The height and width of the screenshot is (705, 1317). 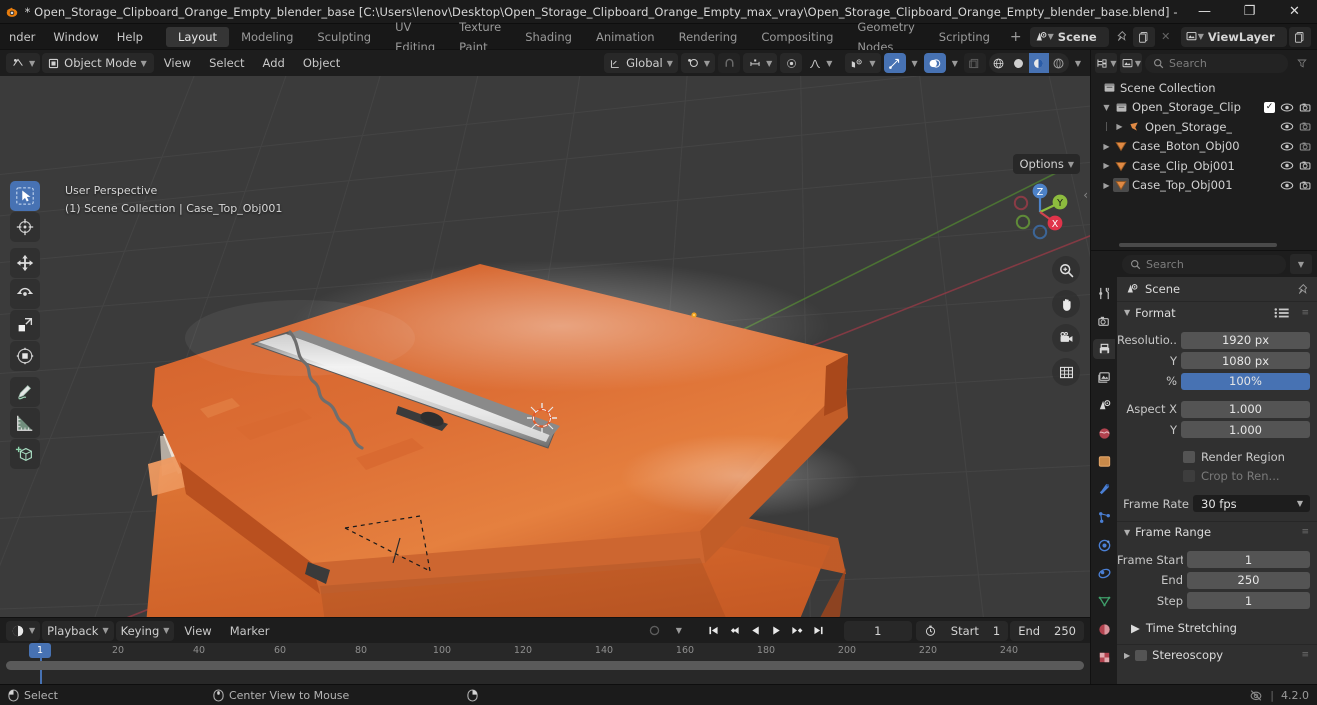 I want to click on tab-scripting: Scripting, so click(x=964, y=37).